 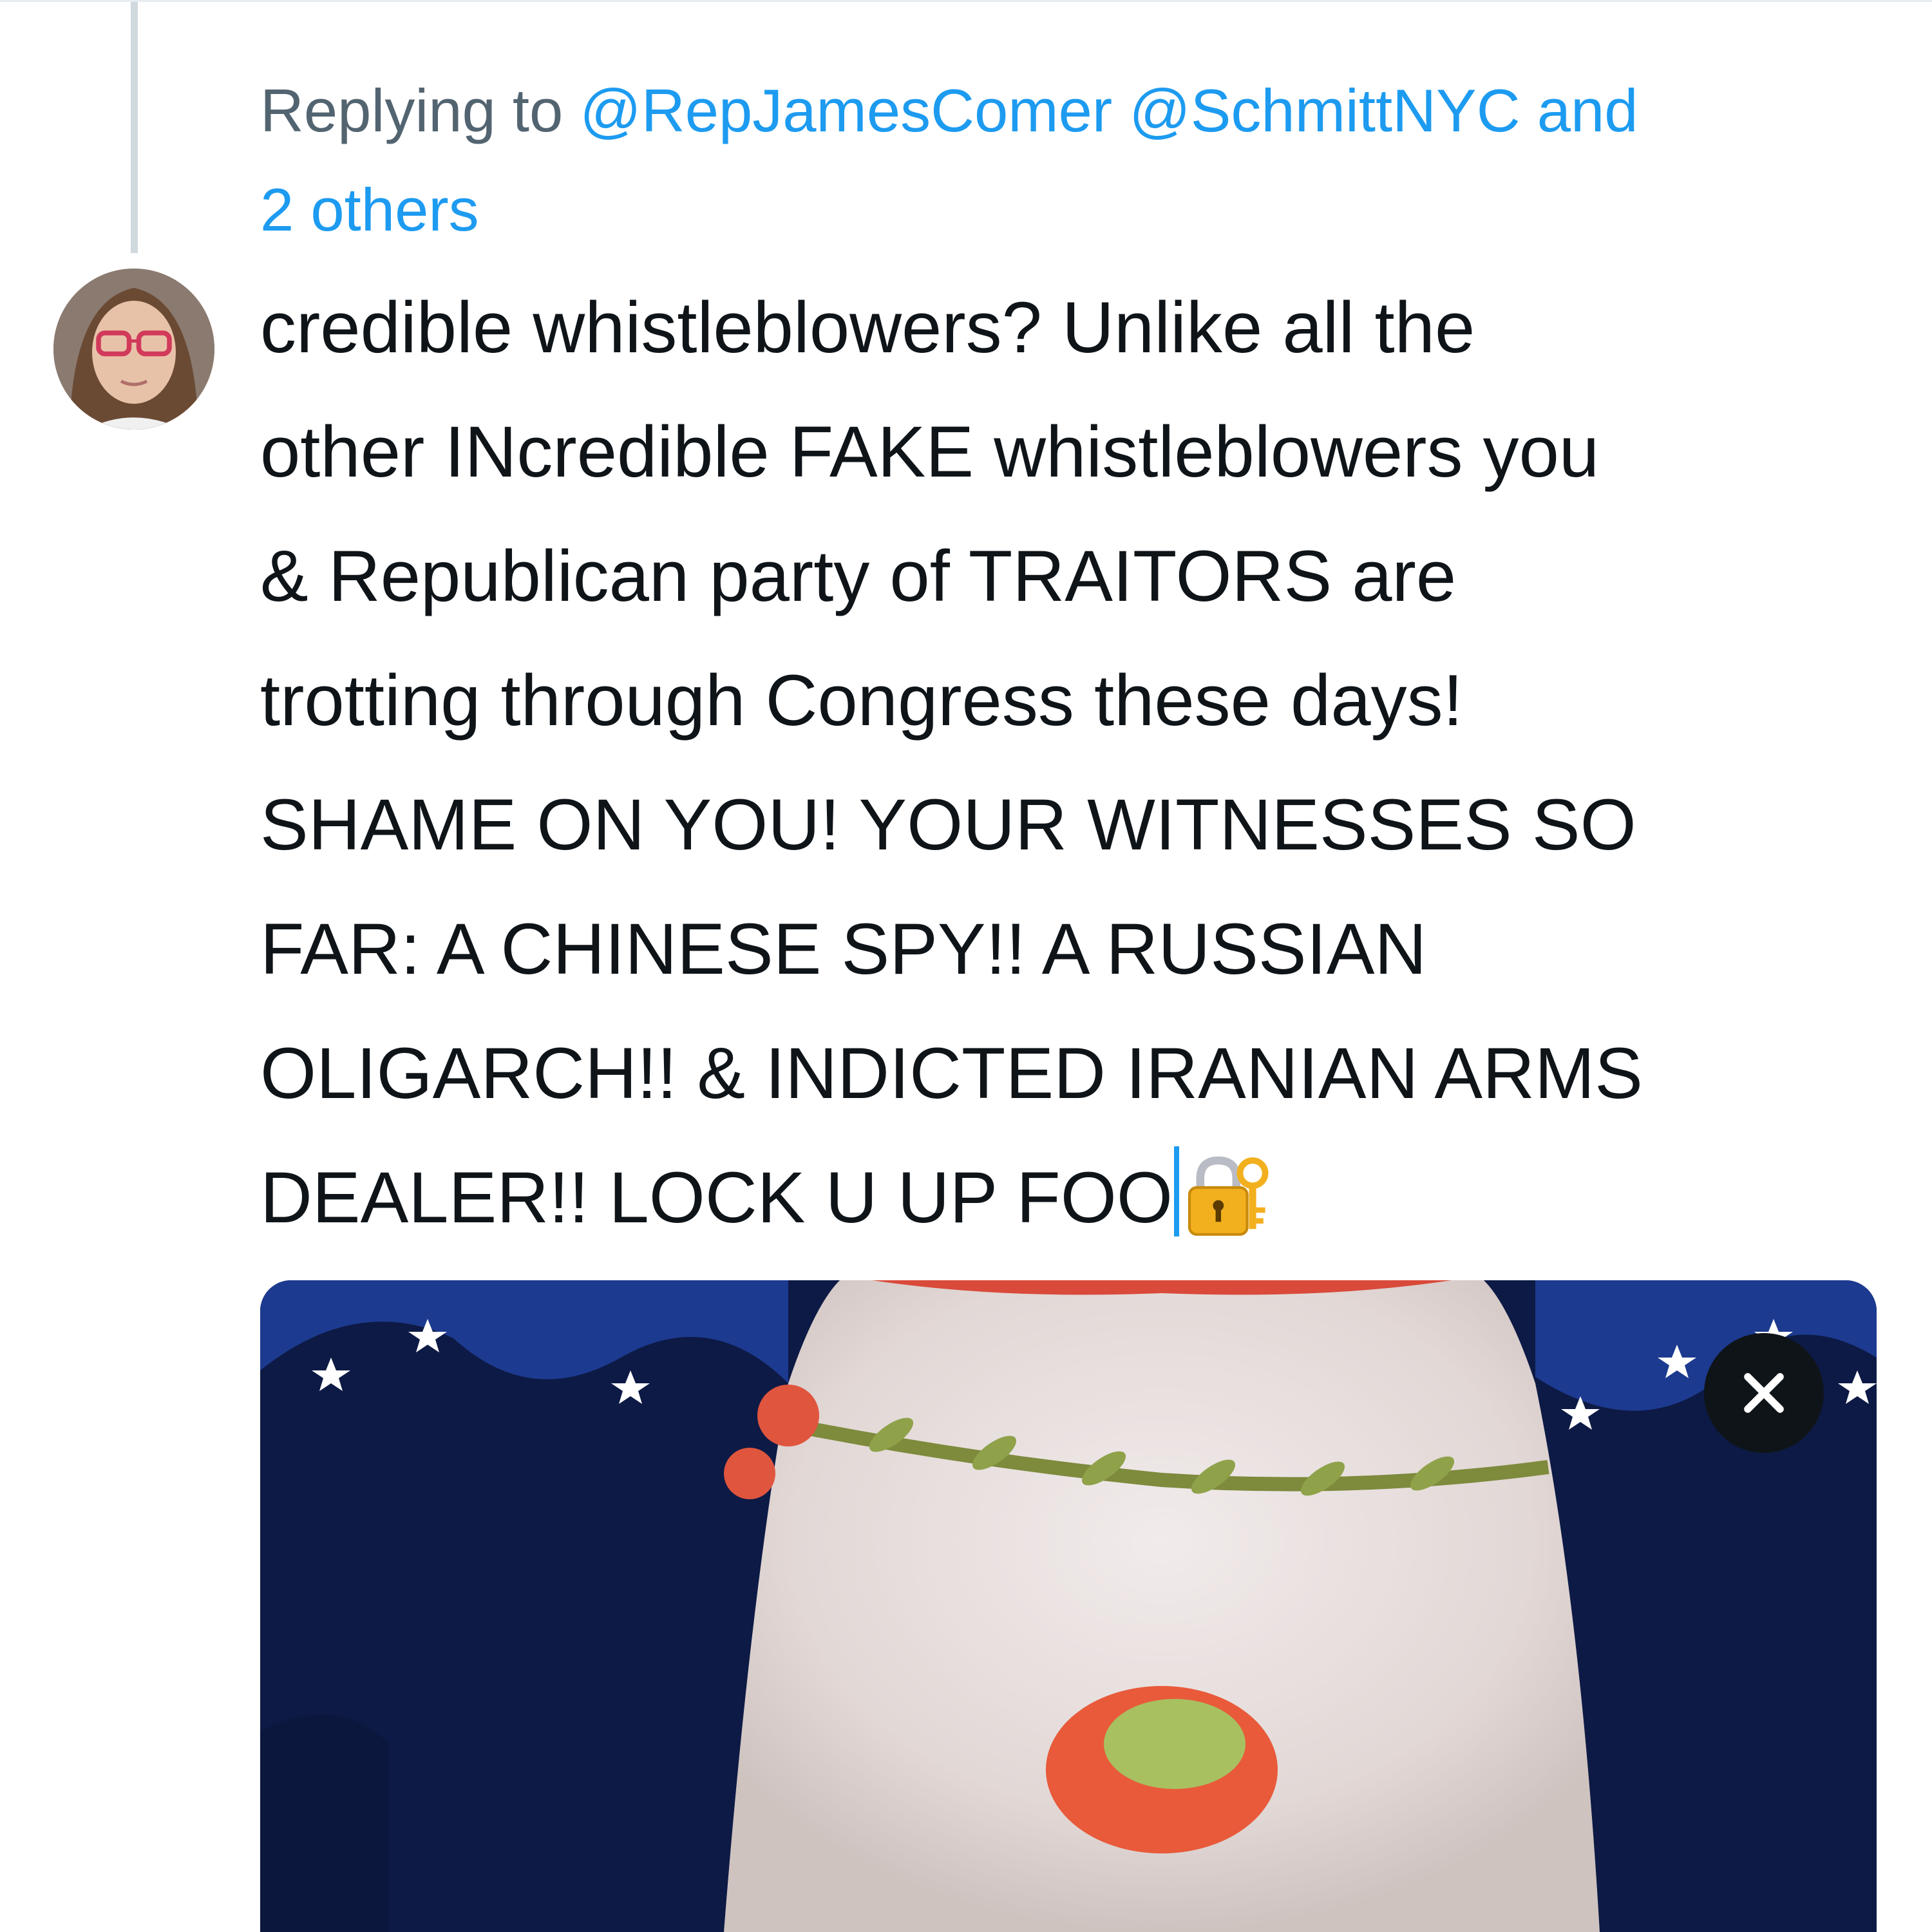 I want to click on remove-media-button, so click(x=1764, y=1393).